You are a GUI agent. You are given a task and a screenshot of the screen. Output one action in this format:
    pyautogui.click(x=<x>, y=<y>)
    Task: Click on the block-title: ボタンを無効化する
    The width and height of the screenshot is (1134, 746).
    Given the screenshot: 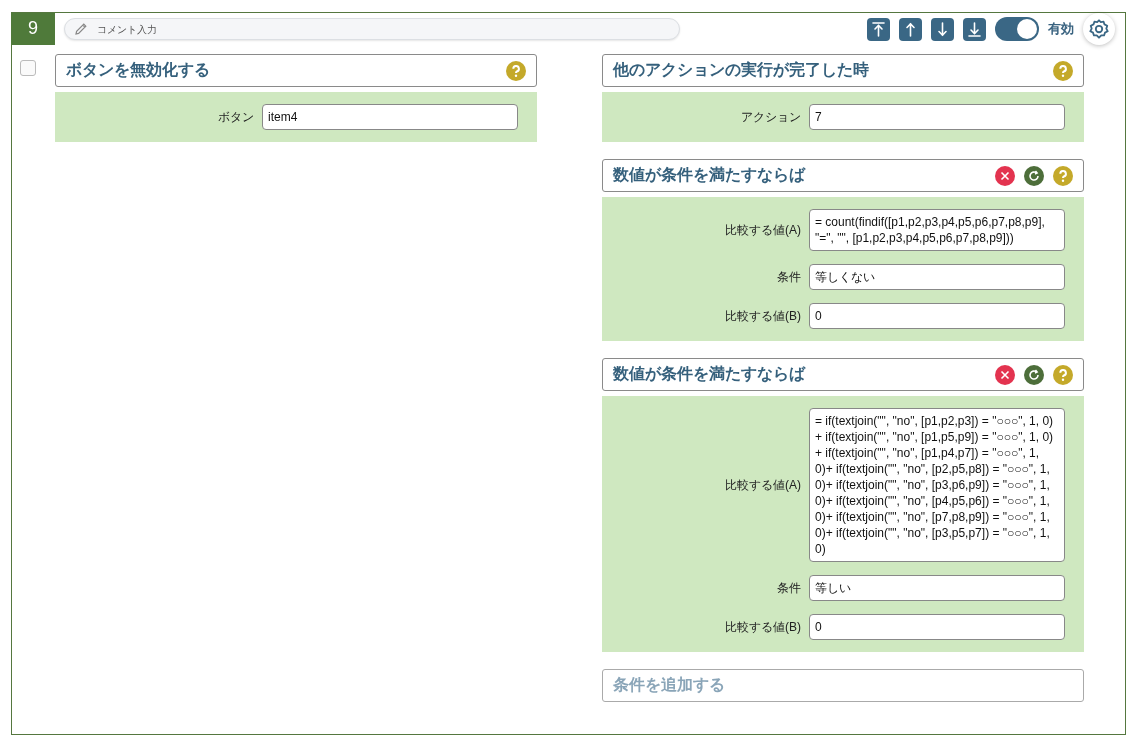 What is the action you would take?
    pyautogui.click(x=138, y=70)
    